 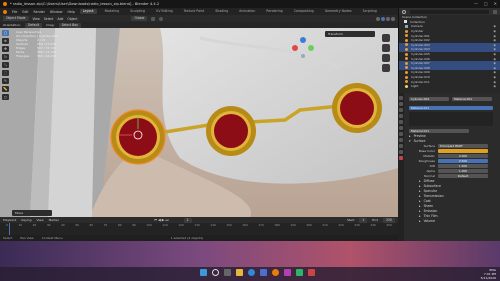 What do you see at coordinates (476, 3) in the screenshot?
I see `minimize-button: —` at bounding box center [476, 3].